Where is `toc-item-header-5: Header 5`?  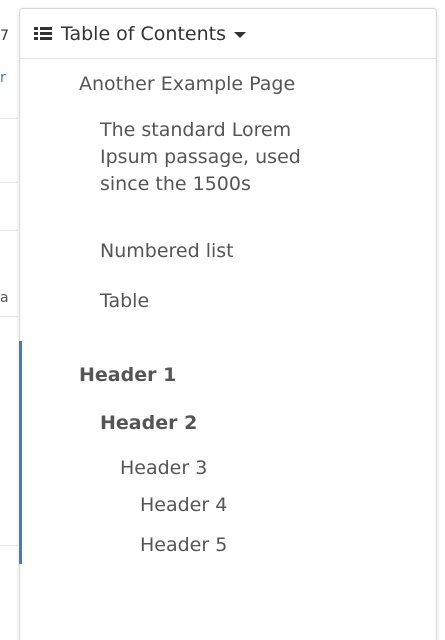 toc-item-header-5: Header 5 is located at coordinates (183, 545).